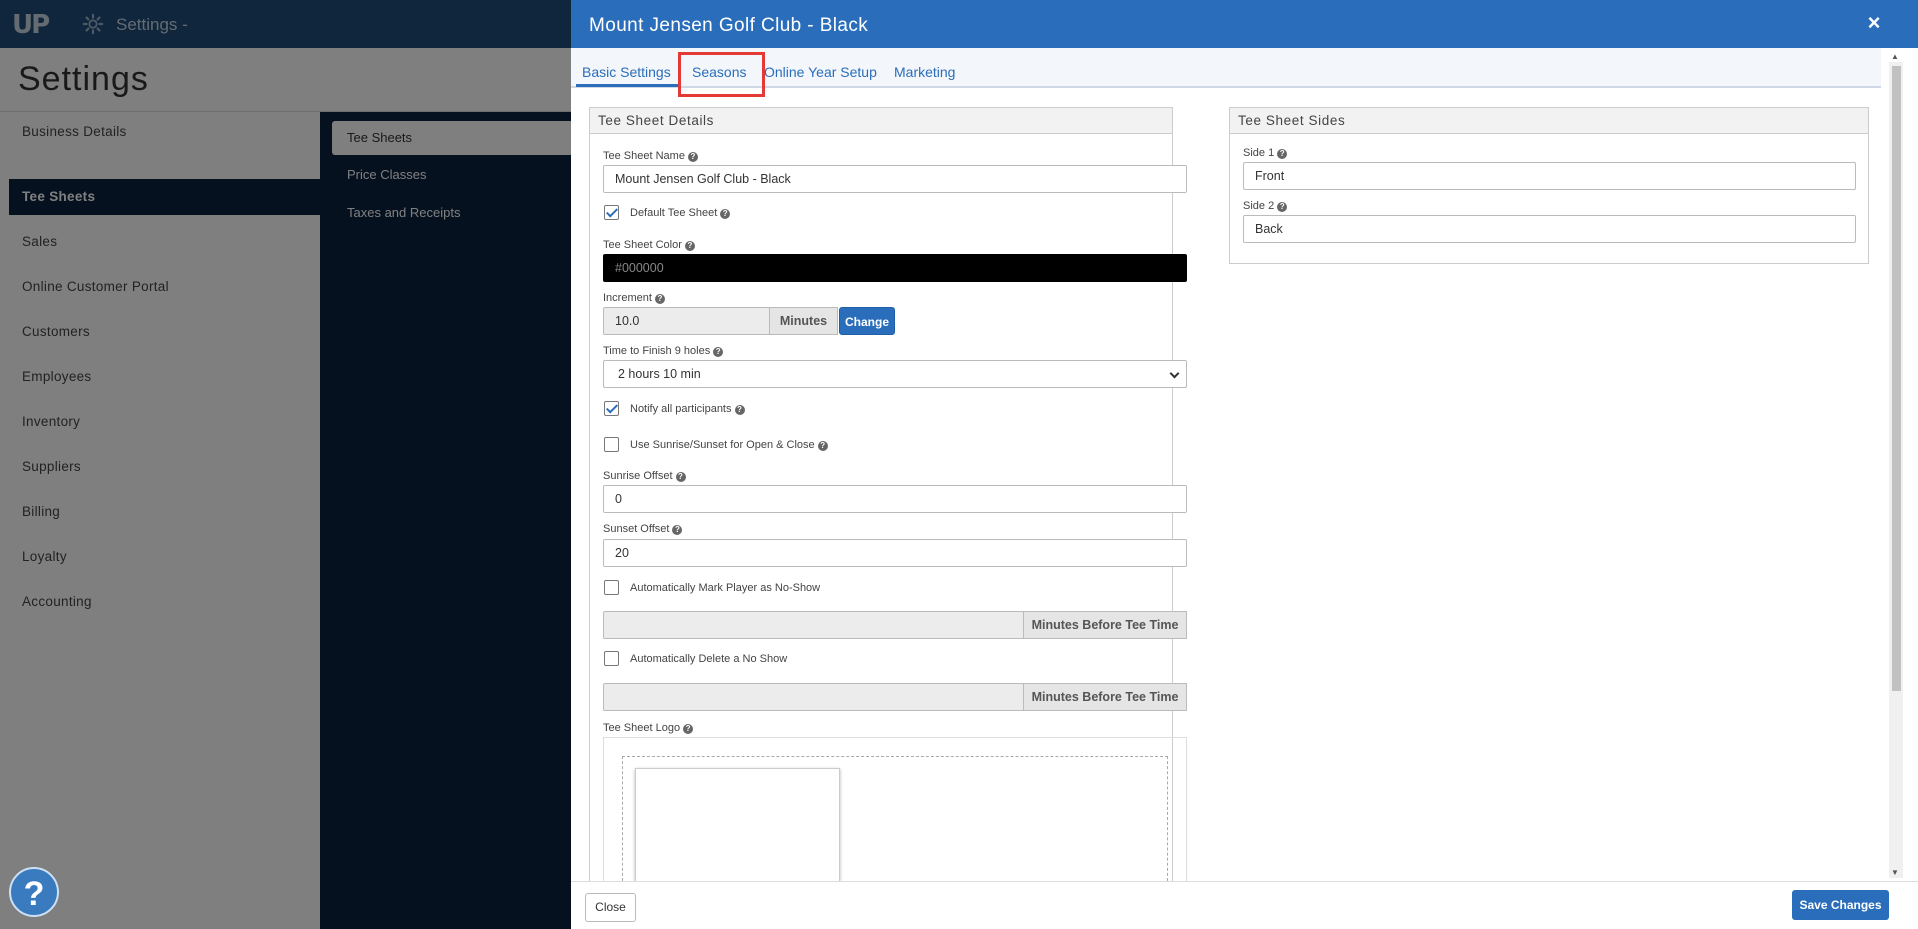 The image size is (1918, 929). Describe the element at coordinates (1840, 905) in the screenshot. I see `save-changes-button: Save Changes` at that location.